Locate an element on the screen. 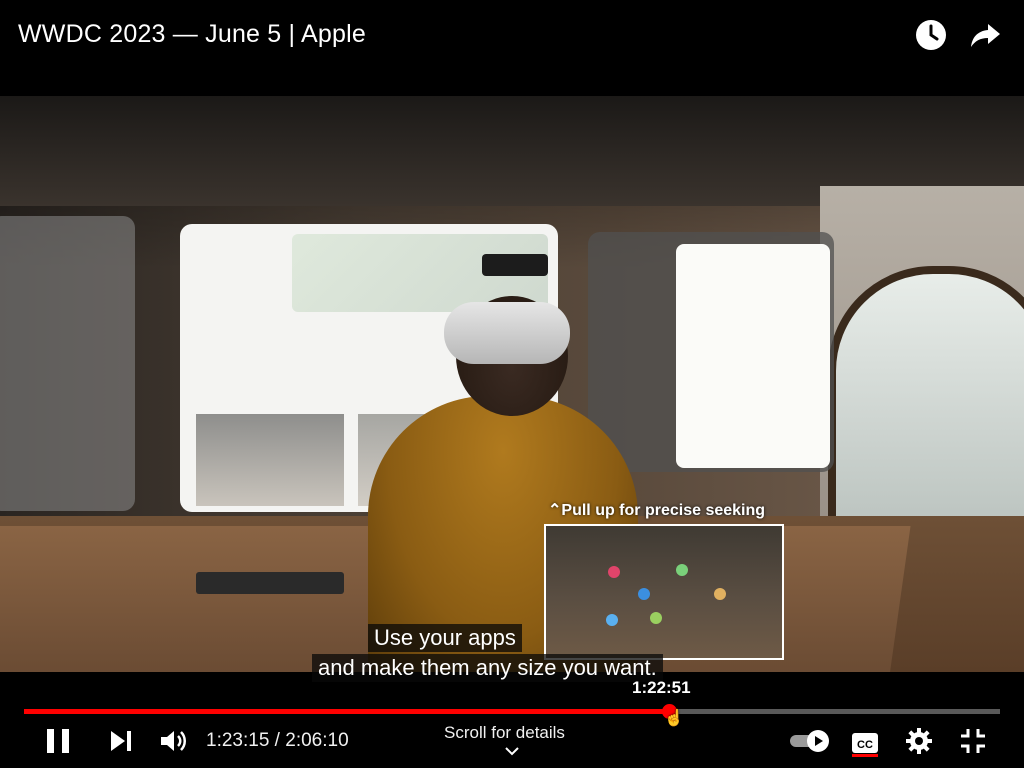 The width and height of the screenshot is (1024, 768). chevron-down-icon is located at coordinates (512, 751).